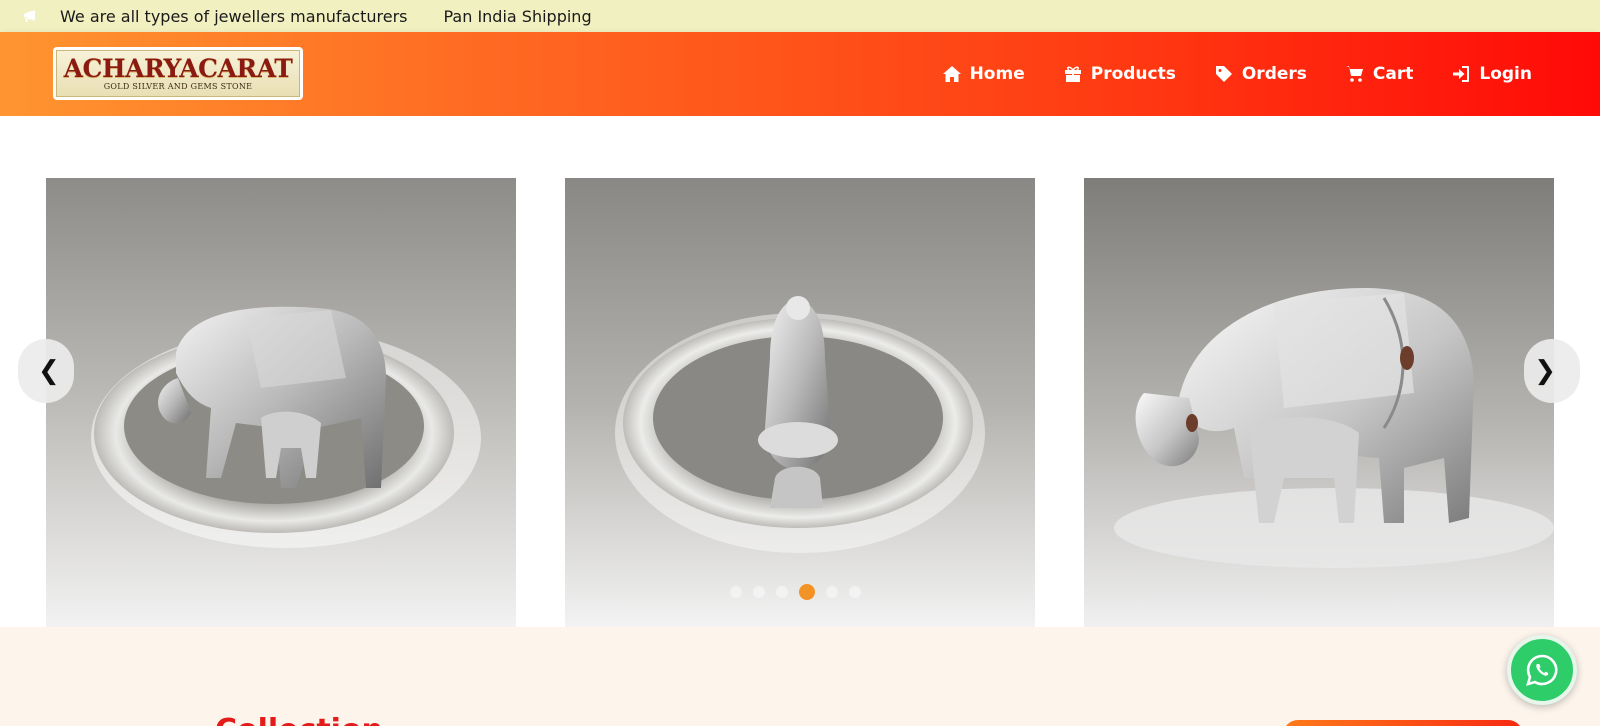 The height and width of the screenshot is (726, 1600). I want to click on cart-icon, so click(1354, 74).